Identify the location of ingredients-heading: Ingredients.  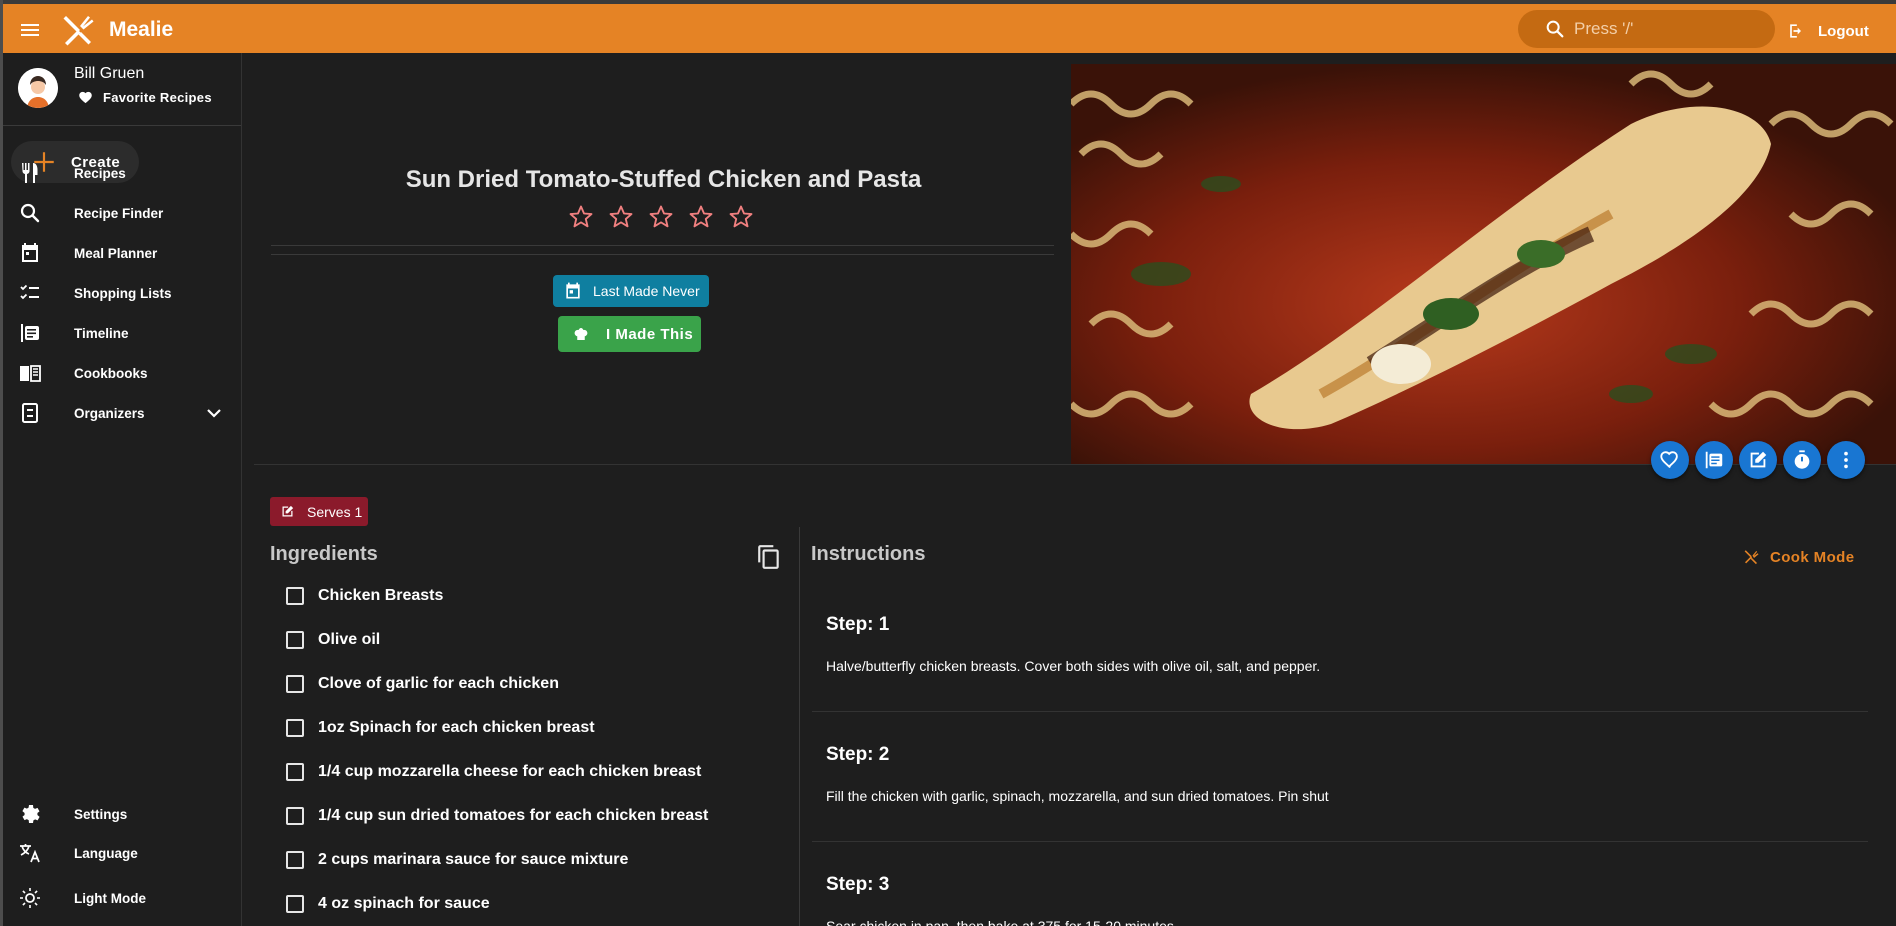
(324, 554).